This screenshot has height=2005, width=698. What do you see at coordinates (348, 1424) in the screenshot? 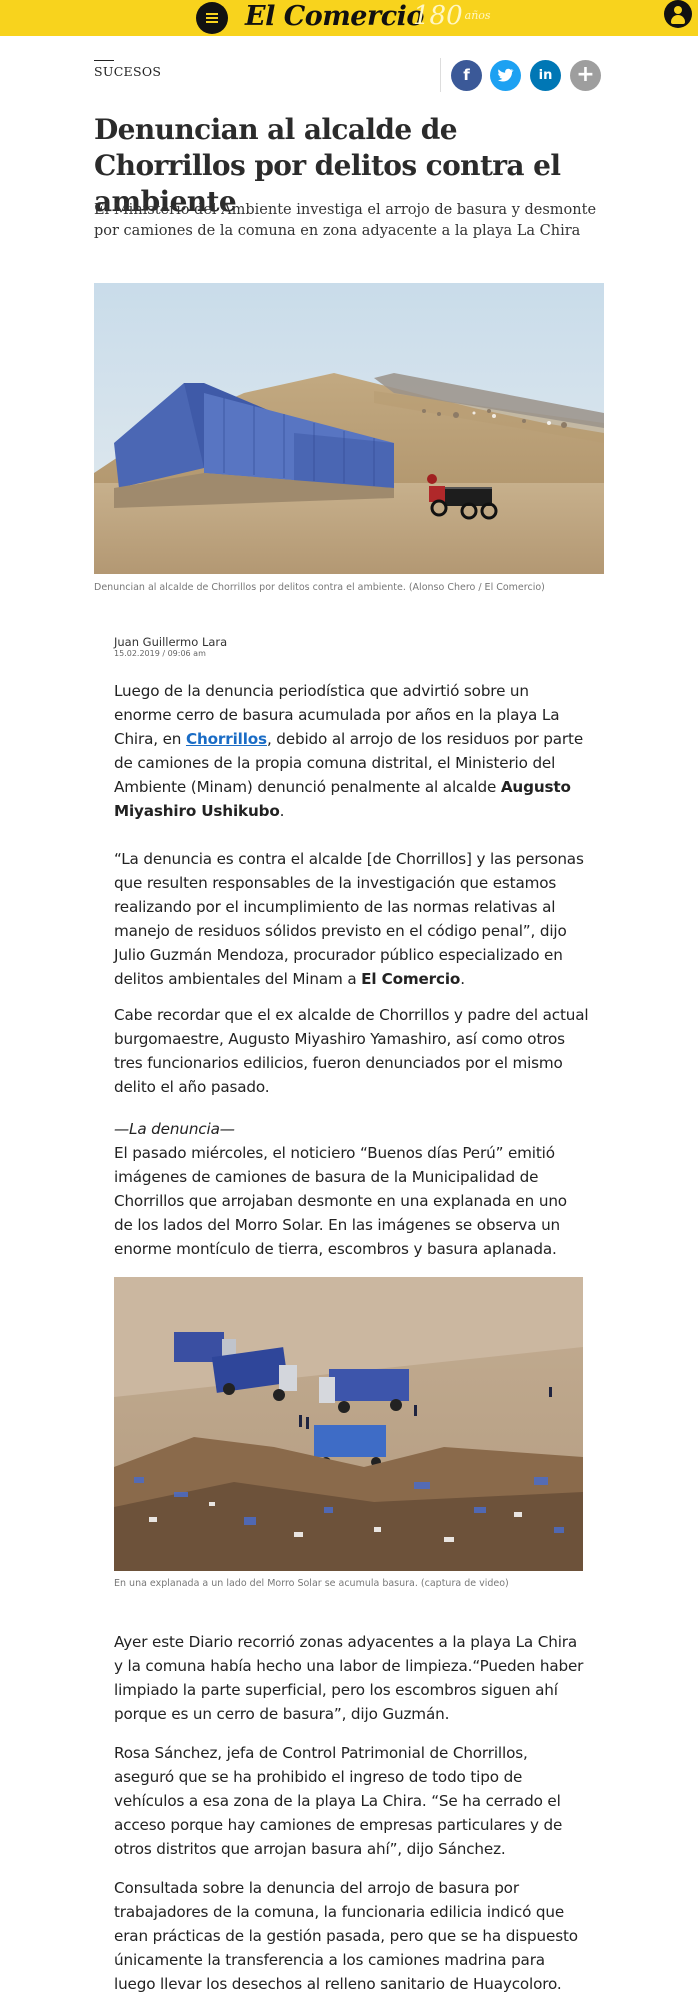
I see `second-article-image` at bounding box center [348, 1424].